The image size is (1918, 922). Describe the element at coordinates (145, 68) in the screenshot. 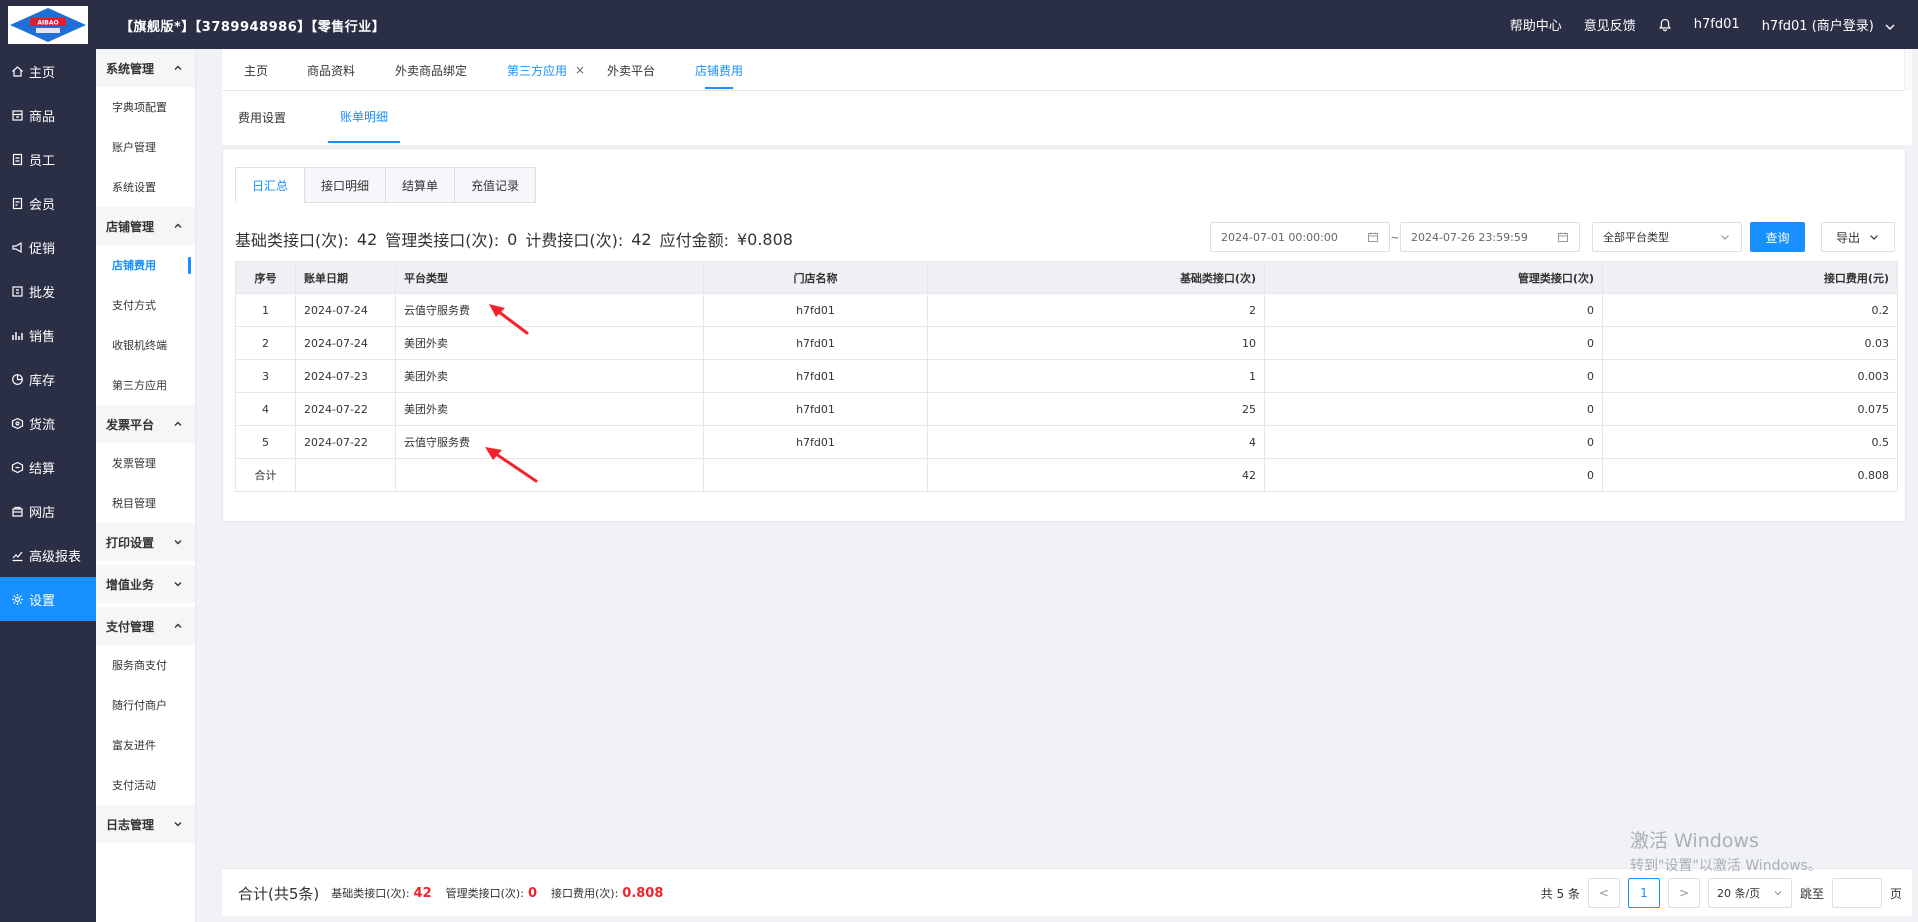

I see `group-system: 系统管理` at that location.